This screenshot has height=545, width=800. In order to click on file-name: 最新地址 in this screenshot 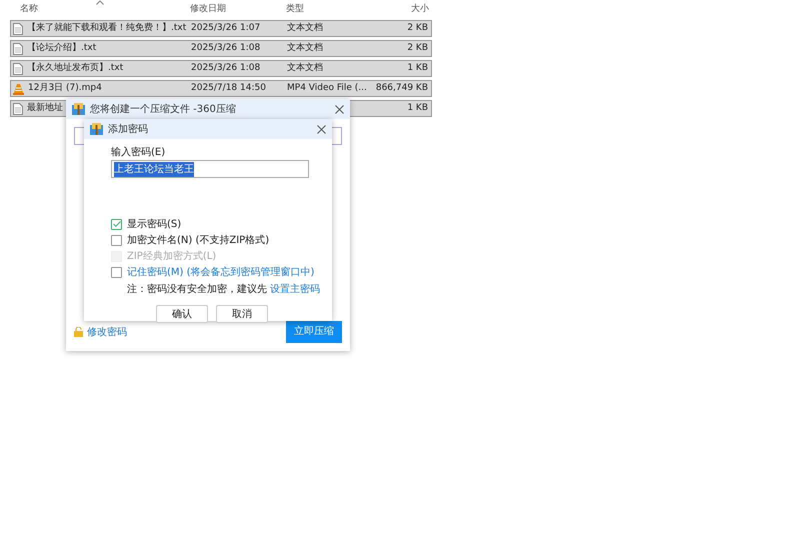, I will do `click(45, 108)`.